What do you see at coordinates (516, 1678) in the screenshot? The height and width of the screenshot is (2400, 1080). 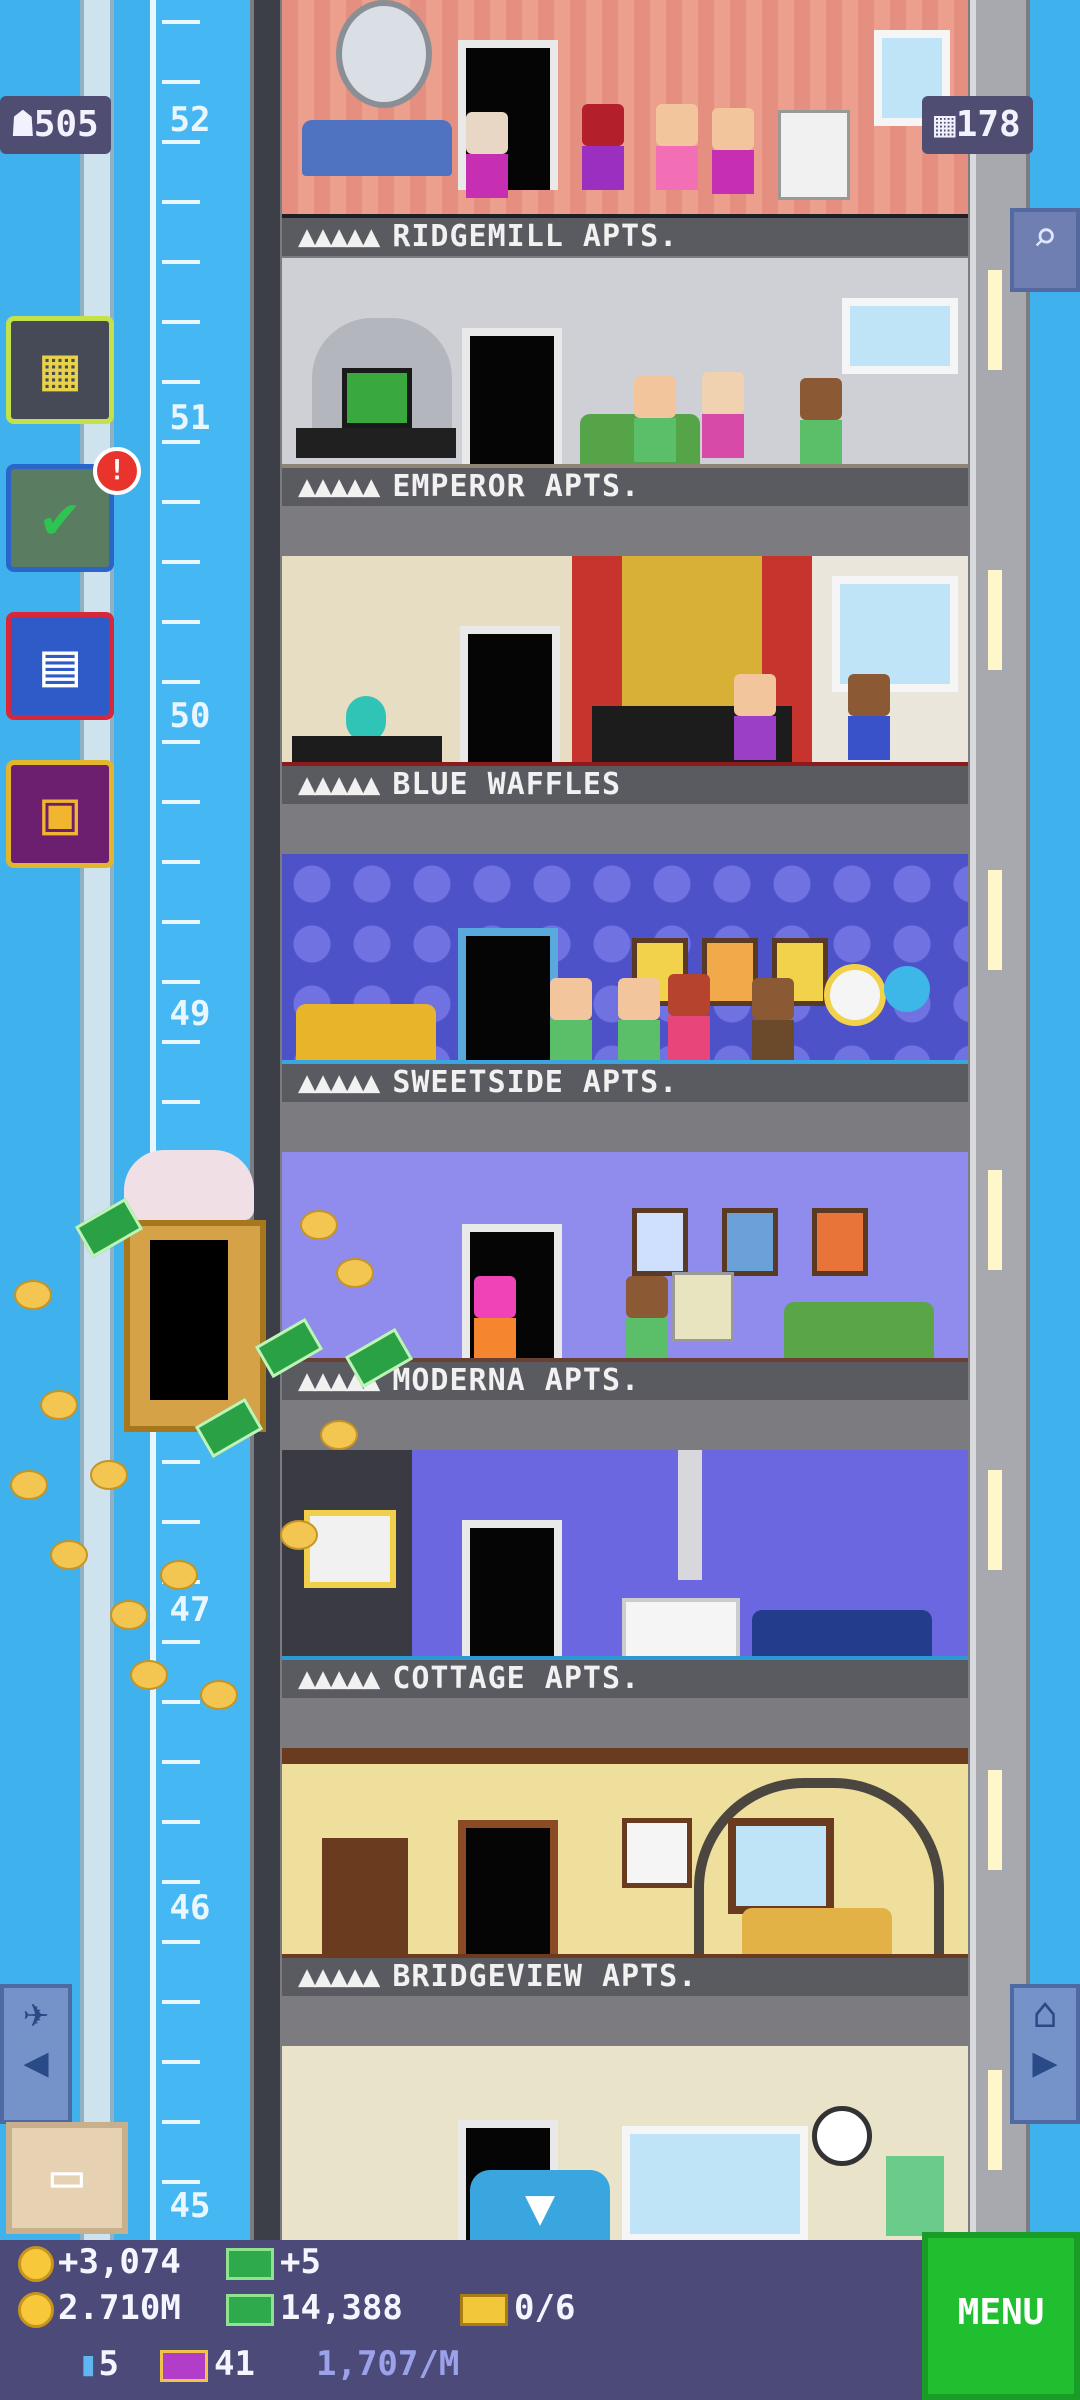 I see `floor-name: COTTAGE APTS.` at bounding box center [516, 1678].